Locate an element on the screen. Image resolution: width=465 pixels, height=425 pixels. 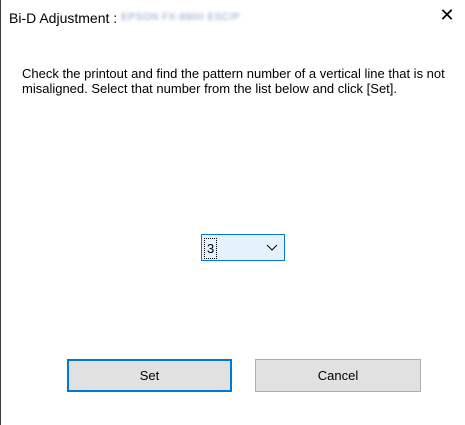
close-icon: ✕ is located at coordinates (447, 14).